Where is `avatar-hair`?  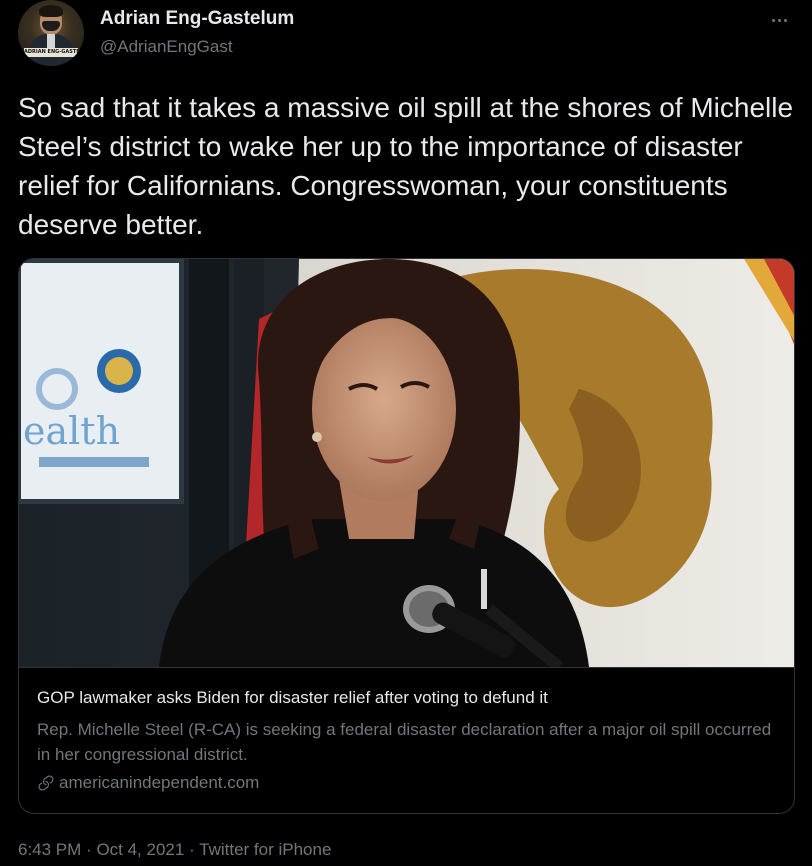
avatar-hair is located at coordinates (51, 11).